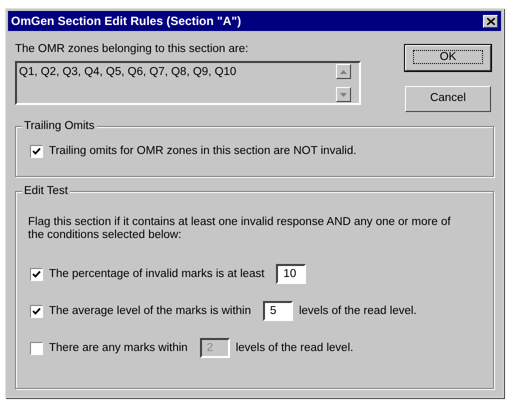 The width and height of the screenshot is (507, 407). I want to click on window-title: OmGen Section Edit Rules (Section "A"), so click(126, 21).